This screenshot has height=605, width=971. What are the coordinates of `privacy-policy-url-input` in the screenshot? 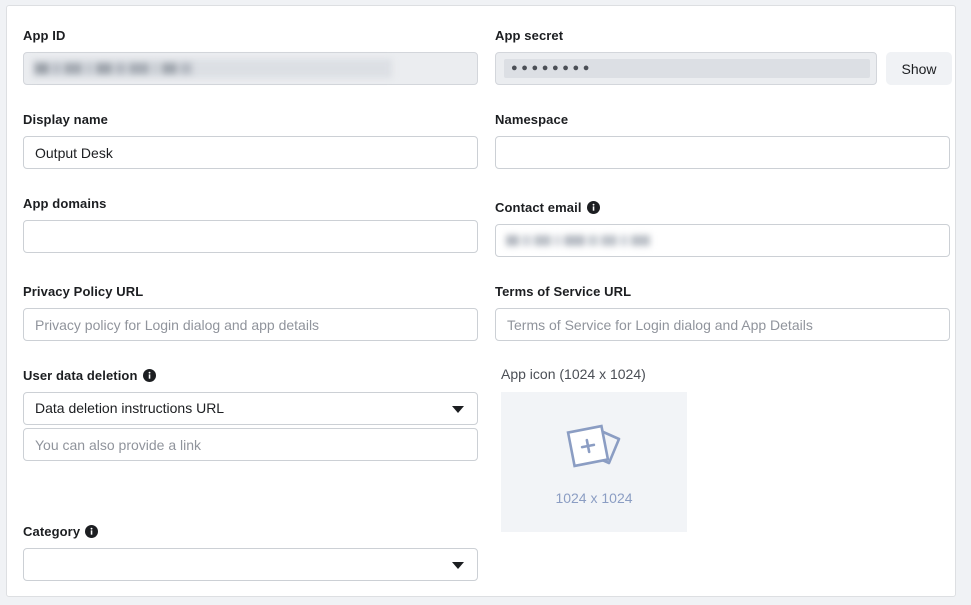 It's located at (250, 324).